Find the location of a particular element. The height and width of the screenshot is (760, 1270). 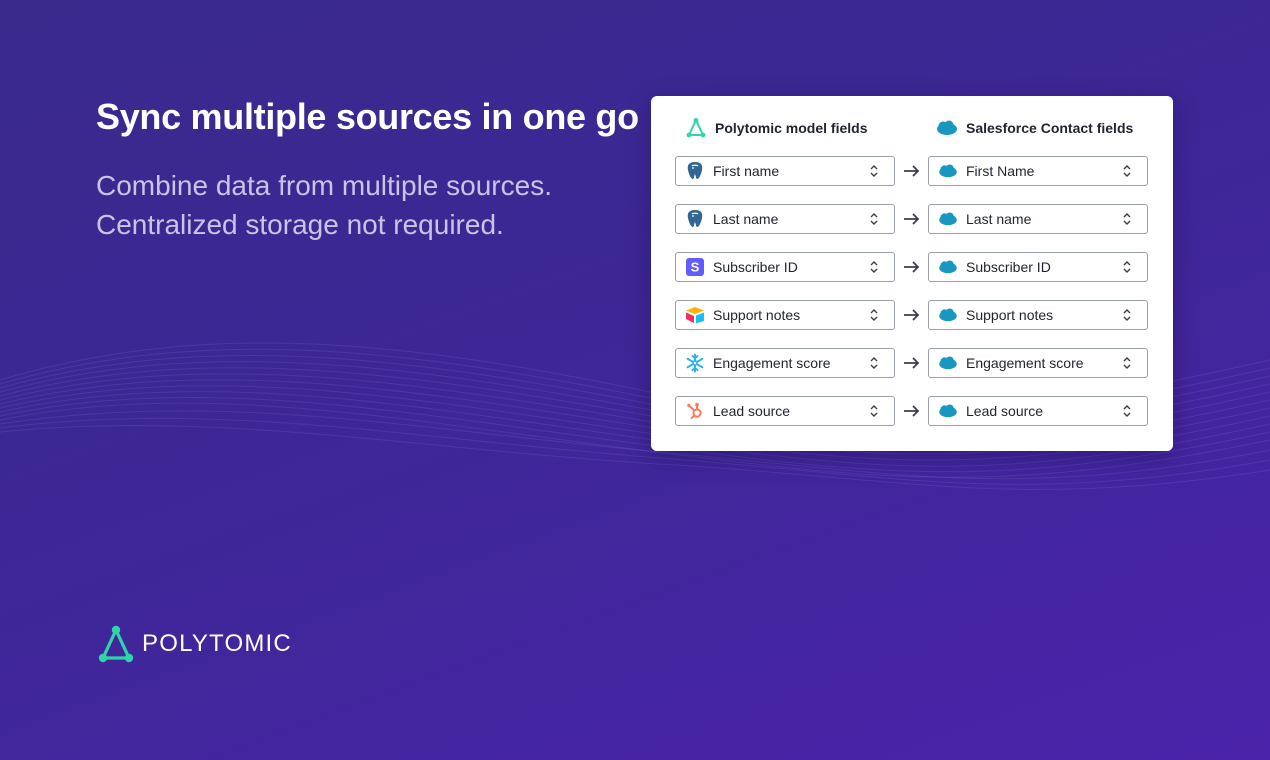

mapping-row: Engagement score Engagement score is located at coordinates (912, 364).